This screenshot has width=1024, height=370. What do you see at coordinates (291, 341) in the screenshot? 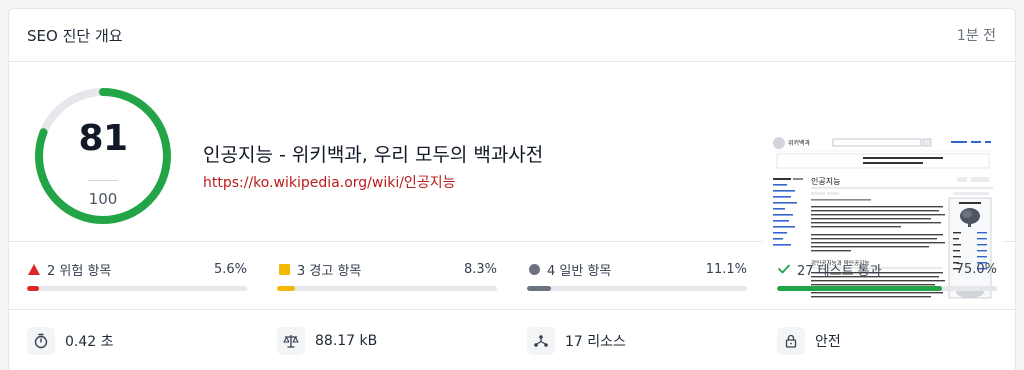
I see `scale-icon` at bounding box center [291, 341].